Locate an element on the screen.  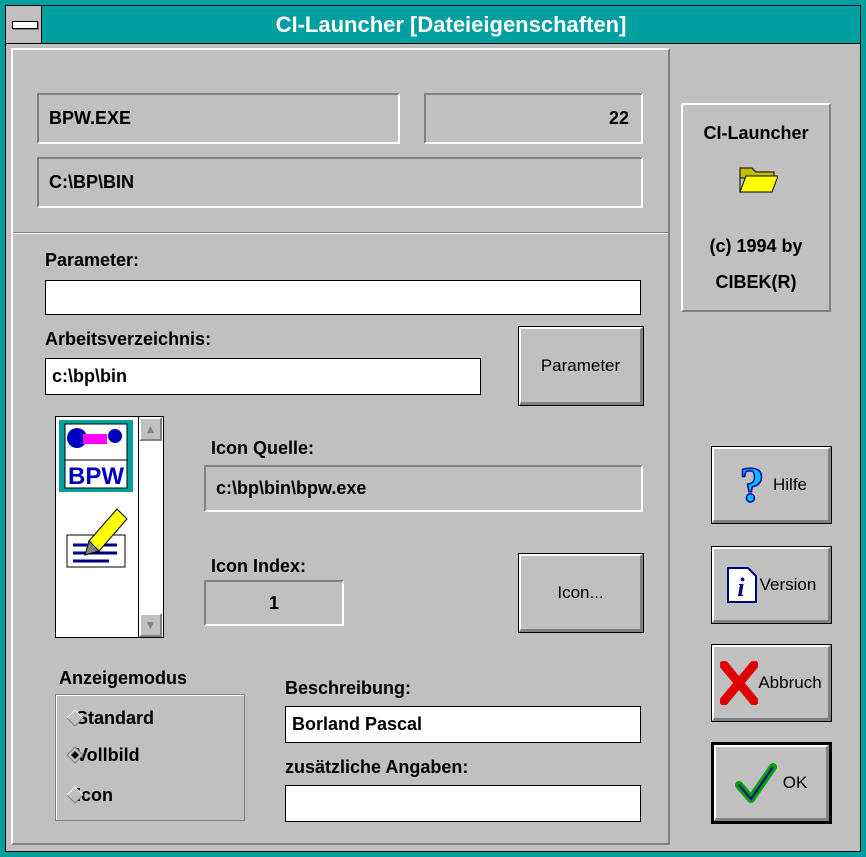
abbruch-button-label: Abbruch is located at coordinates (790, 682).